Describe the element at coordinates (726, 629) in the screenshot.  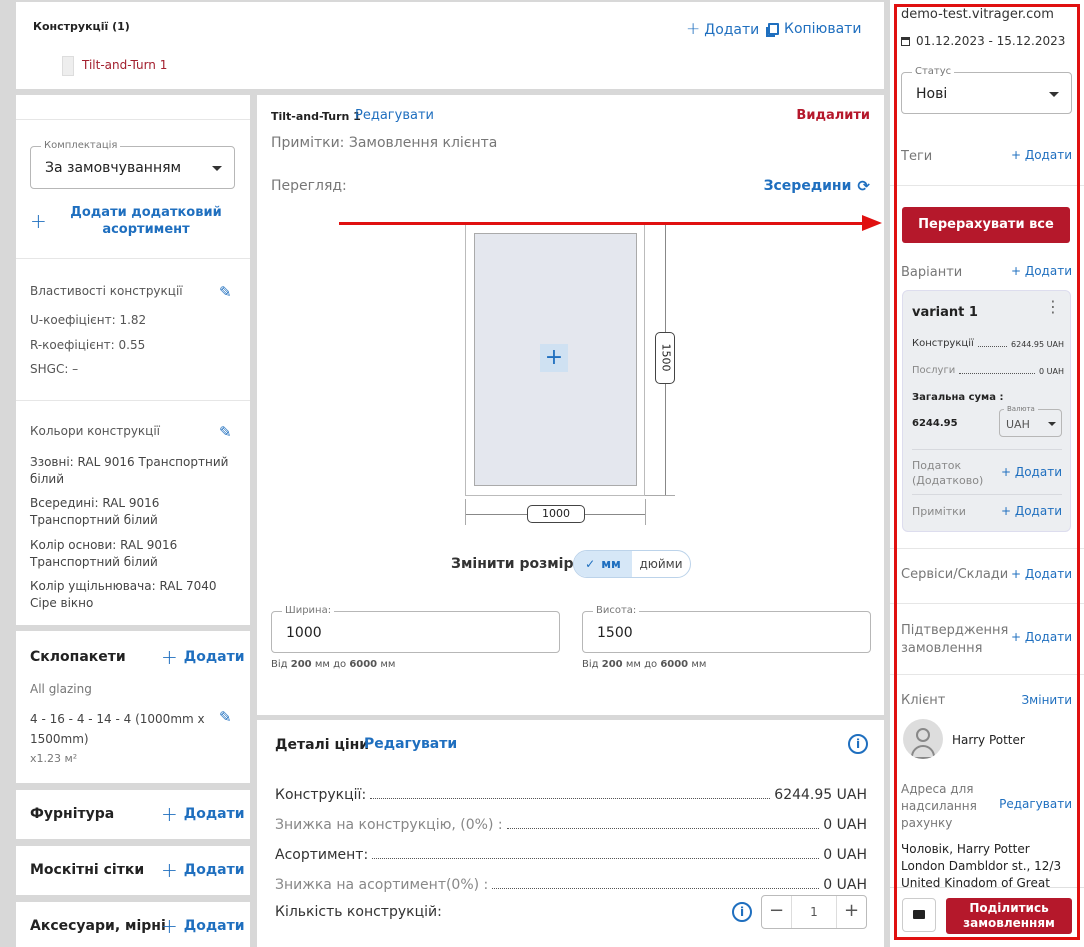
I see `height-input: Висота: 1500` at that location.